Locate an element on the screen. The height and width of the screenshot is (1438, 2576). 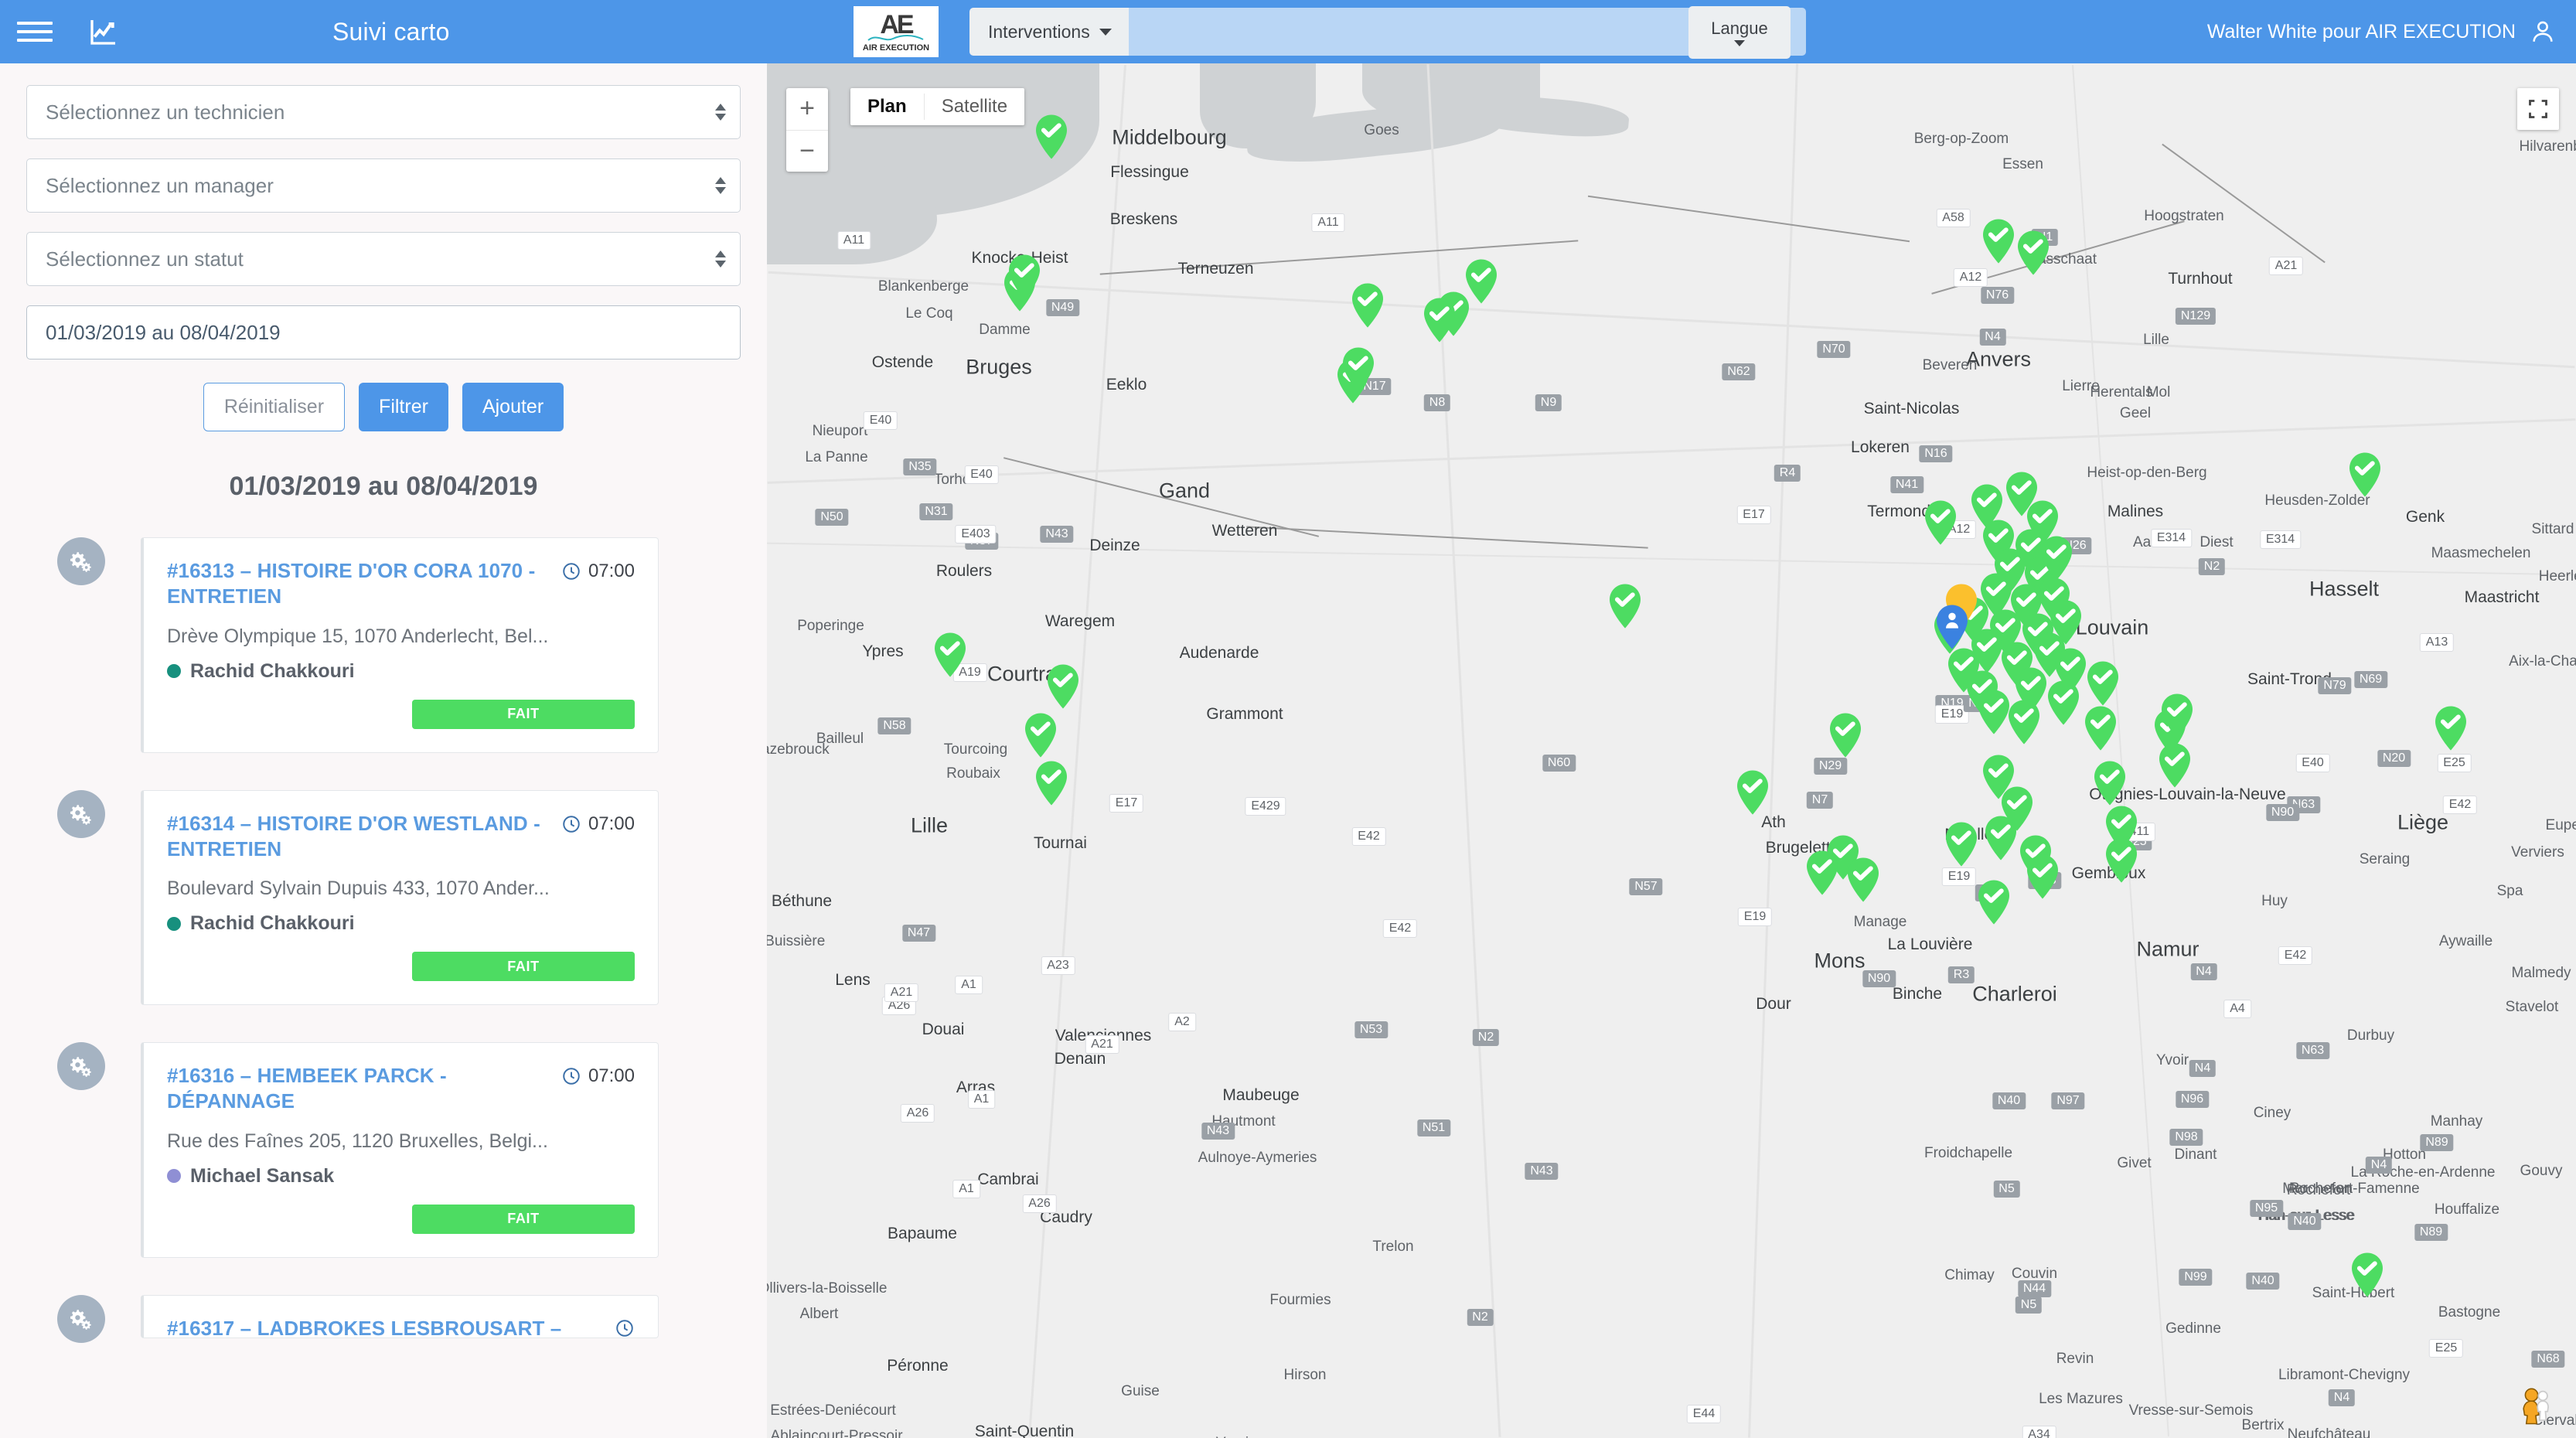
map-road-shield: R3 is located at coordinates (1961, 975).